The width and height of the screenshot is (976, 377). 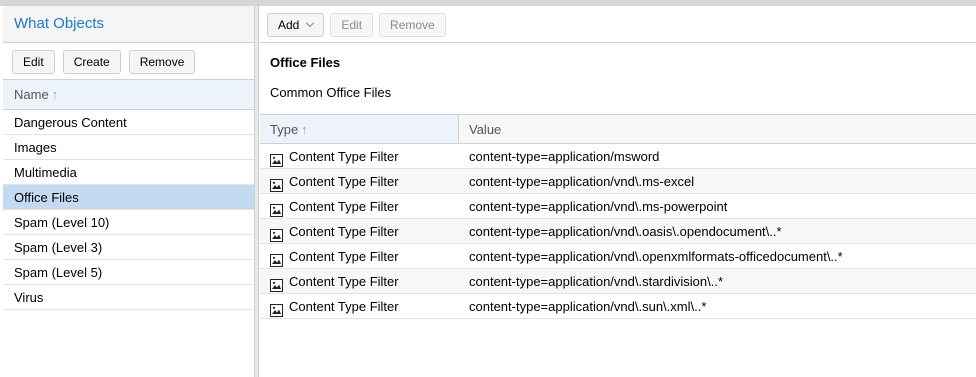 What do you see at coordinates (257, 191) in the screenshot?
I see `panel-splitter` at bounding box center [257, 191].